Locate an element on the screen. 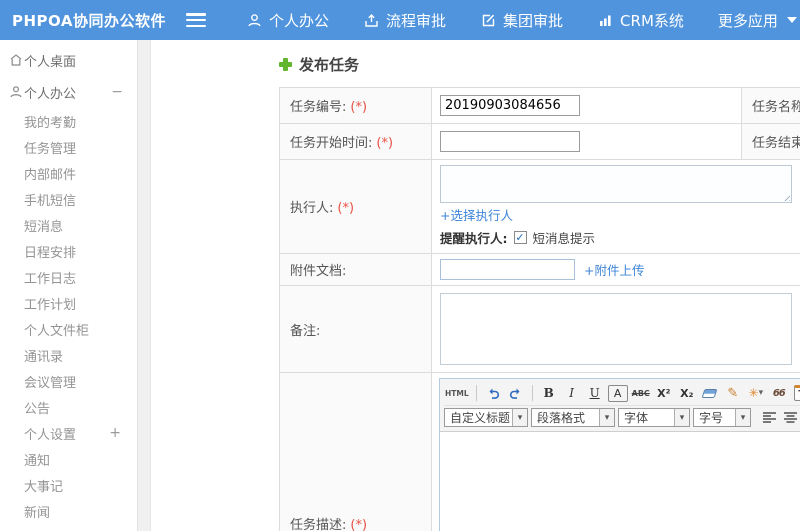  start-time-input is located at coordinates (510, 141).